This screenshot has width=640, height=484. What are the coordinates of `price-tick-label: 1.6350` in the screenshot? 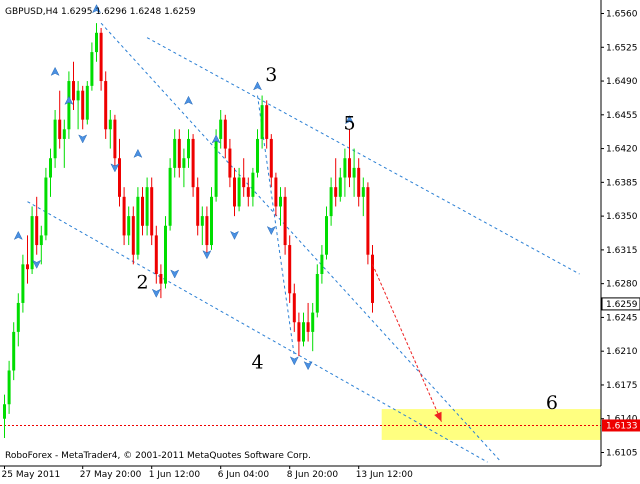 It's located at (622, 217).